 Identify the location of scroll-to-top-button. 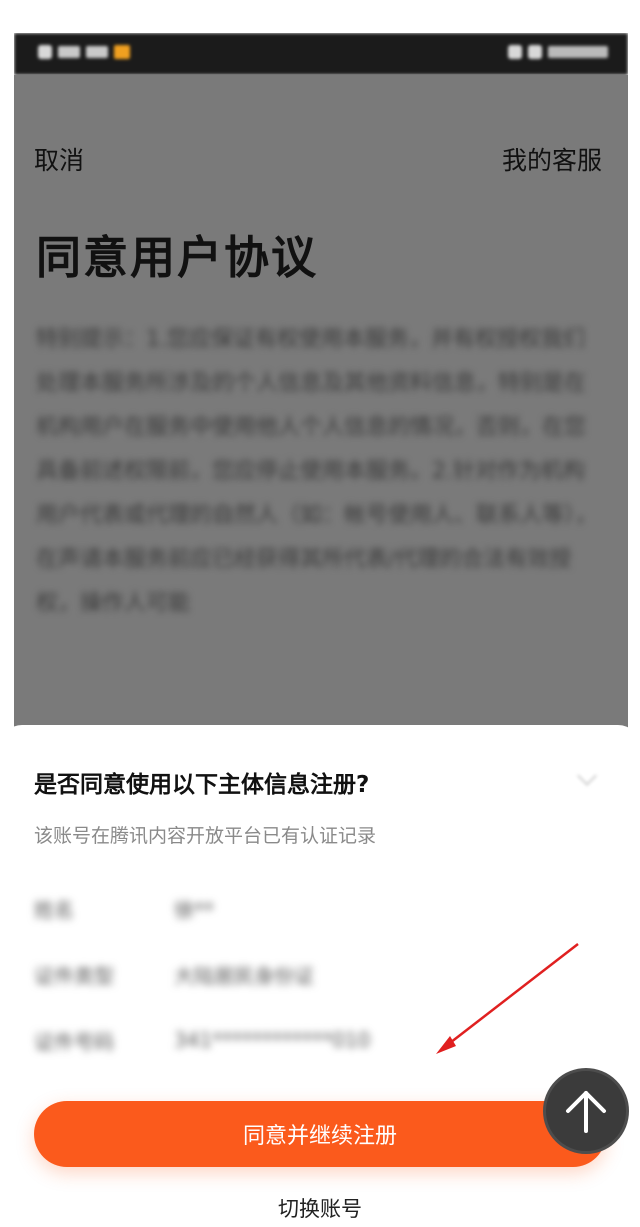
(586, 1111).